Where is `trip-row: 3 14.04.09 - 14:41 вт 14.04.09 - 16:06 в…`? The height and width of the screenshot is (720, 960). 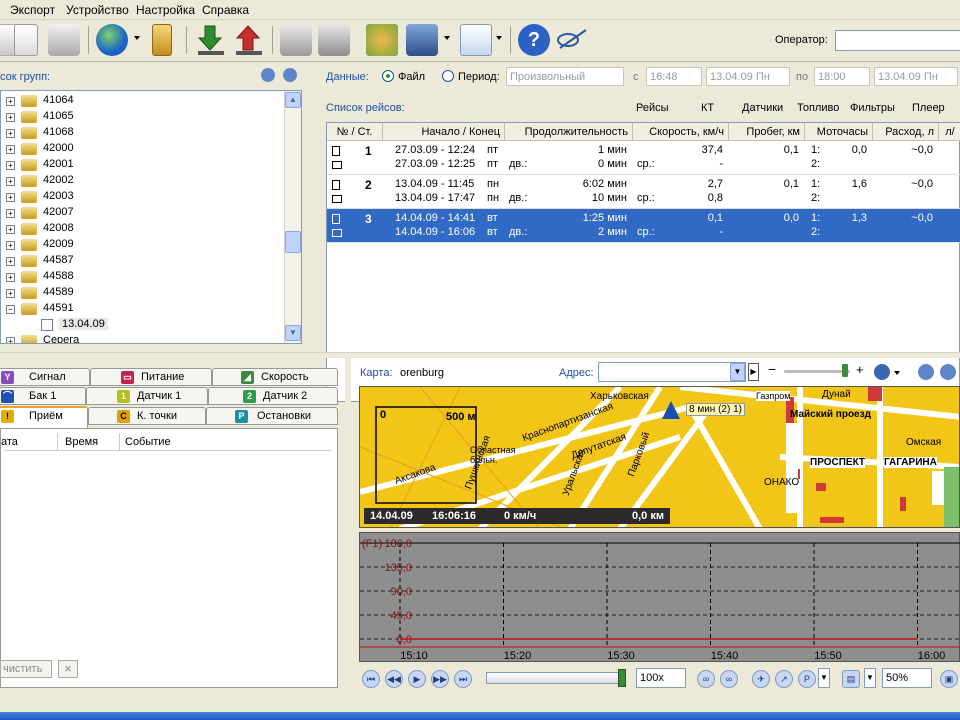 trip-row: 3 14.04.09 - 14:41 вт 14.04.09 - 16:06 в… is located at coordinates (643, 226).